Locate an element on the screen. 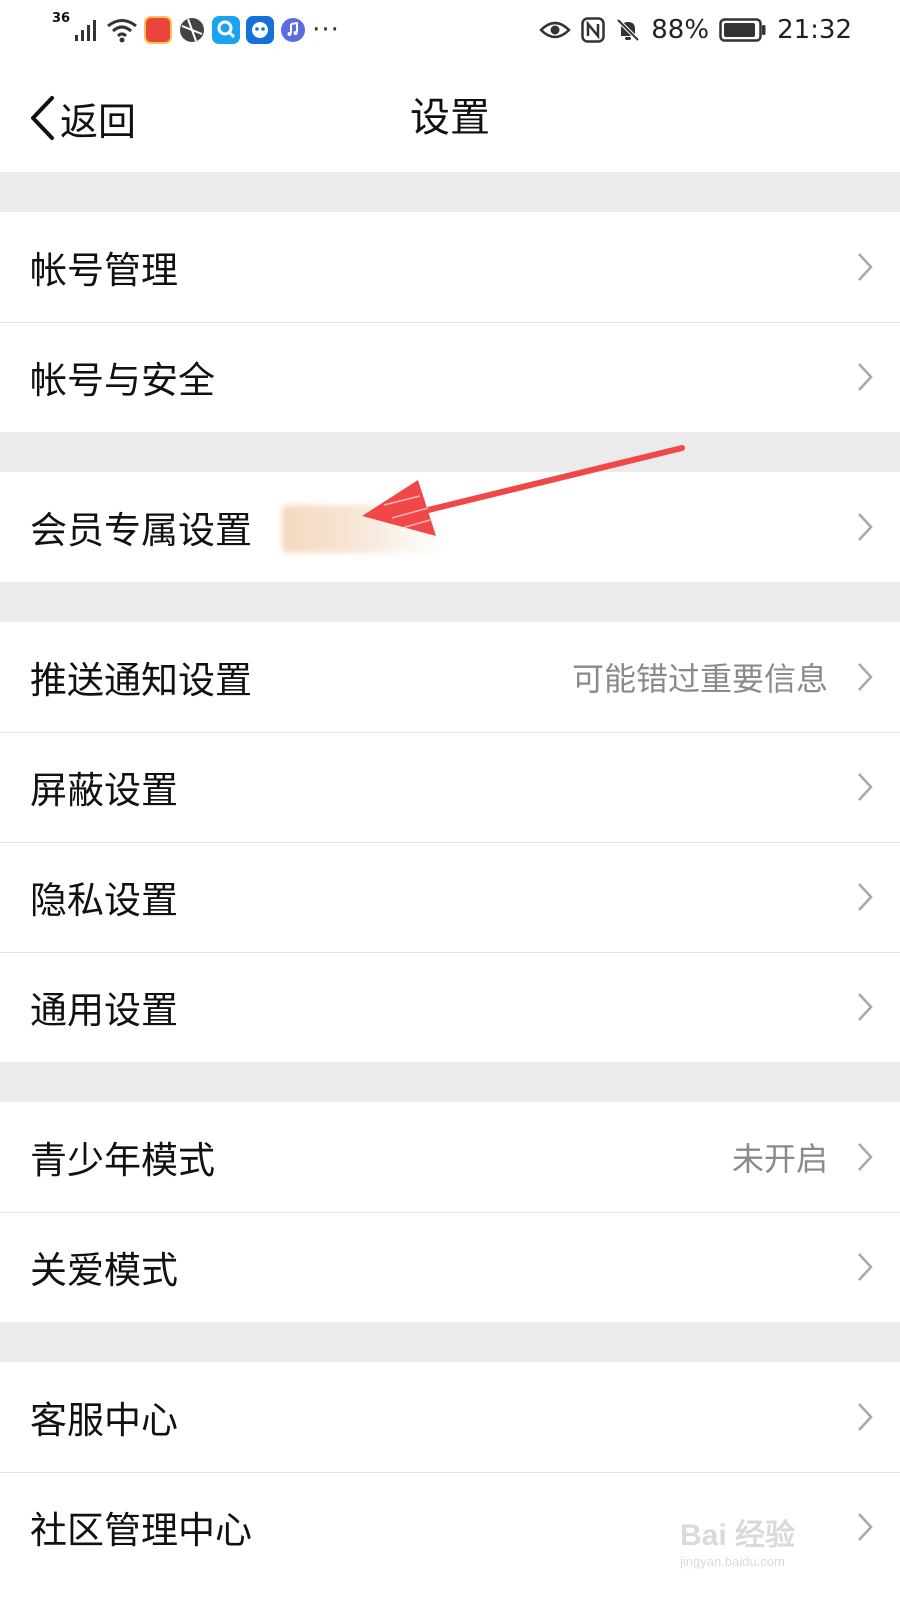  settings-item-account-security: 帐号与安全 is located at coordinates (450, 377).